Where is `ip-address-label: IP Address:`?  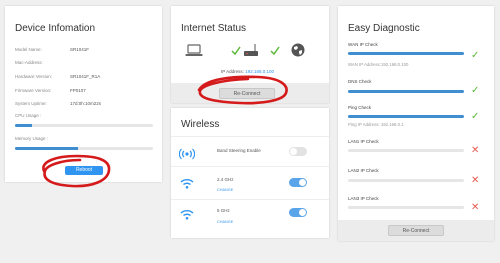
ip-address-label: IP Address: is located at coordinates (233, 71).